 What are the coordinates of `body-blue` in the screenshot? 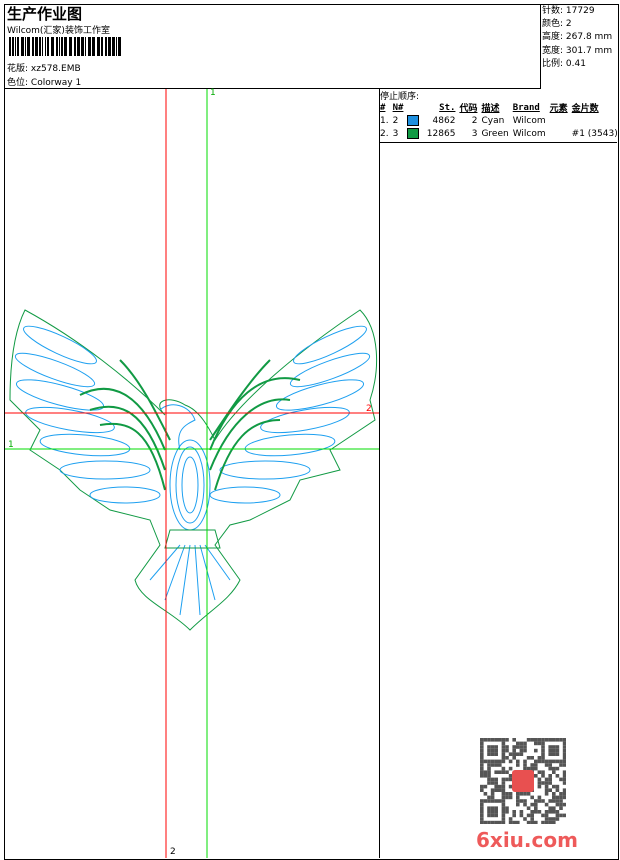 It's located at (190, 510).